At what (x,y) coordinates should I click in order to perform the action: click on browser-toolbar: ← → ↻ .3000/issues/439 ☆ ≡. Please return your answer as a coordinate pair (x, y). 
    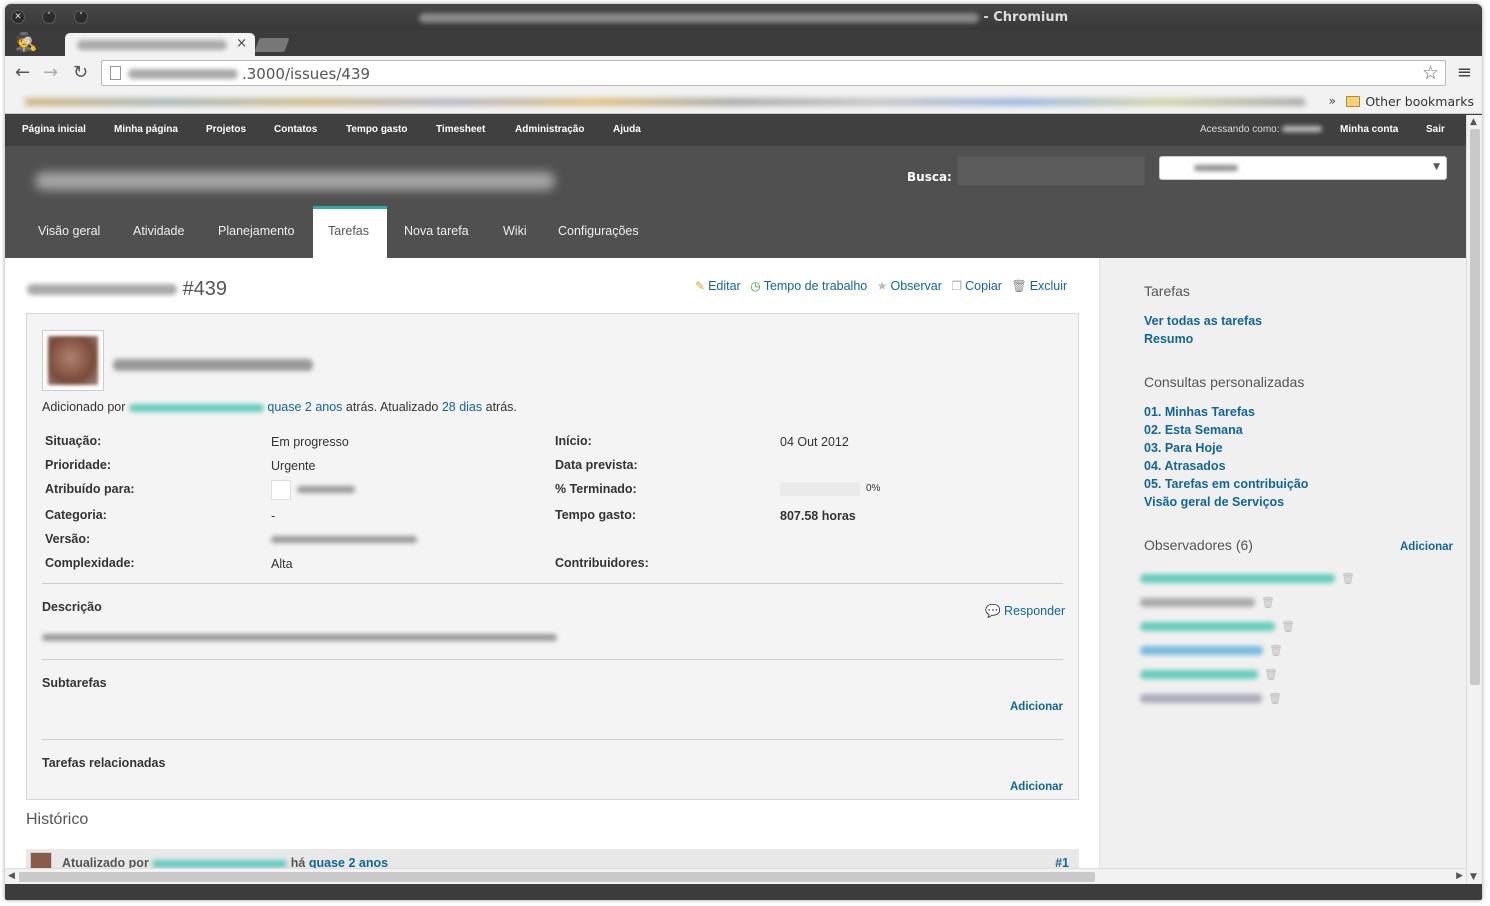
    Looking at the image, I should click on (743, 73).